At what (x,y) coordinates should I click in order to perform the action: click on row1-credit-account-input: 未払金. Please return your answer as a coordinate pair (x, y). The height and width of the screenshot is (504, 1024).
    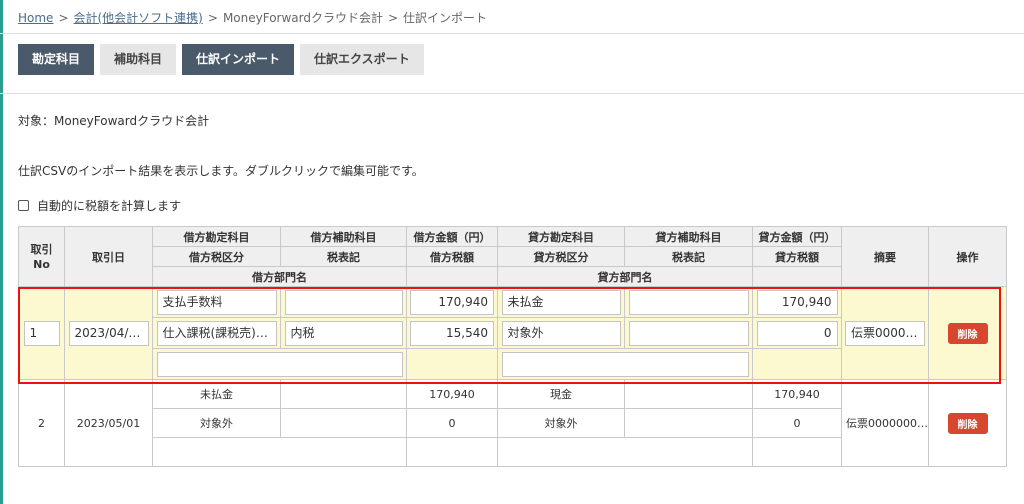
    Looking at the image, I should click on (561, 302).